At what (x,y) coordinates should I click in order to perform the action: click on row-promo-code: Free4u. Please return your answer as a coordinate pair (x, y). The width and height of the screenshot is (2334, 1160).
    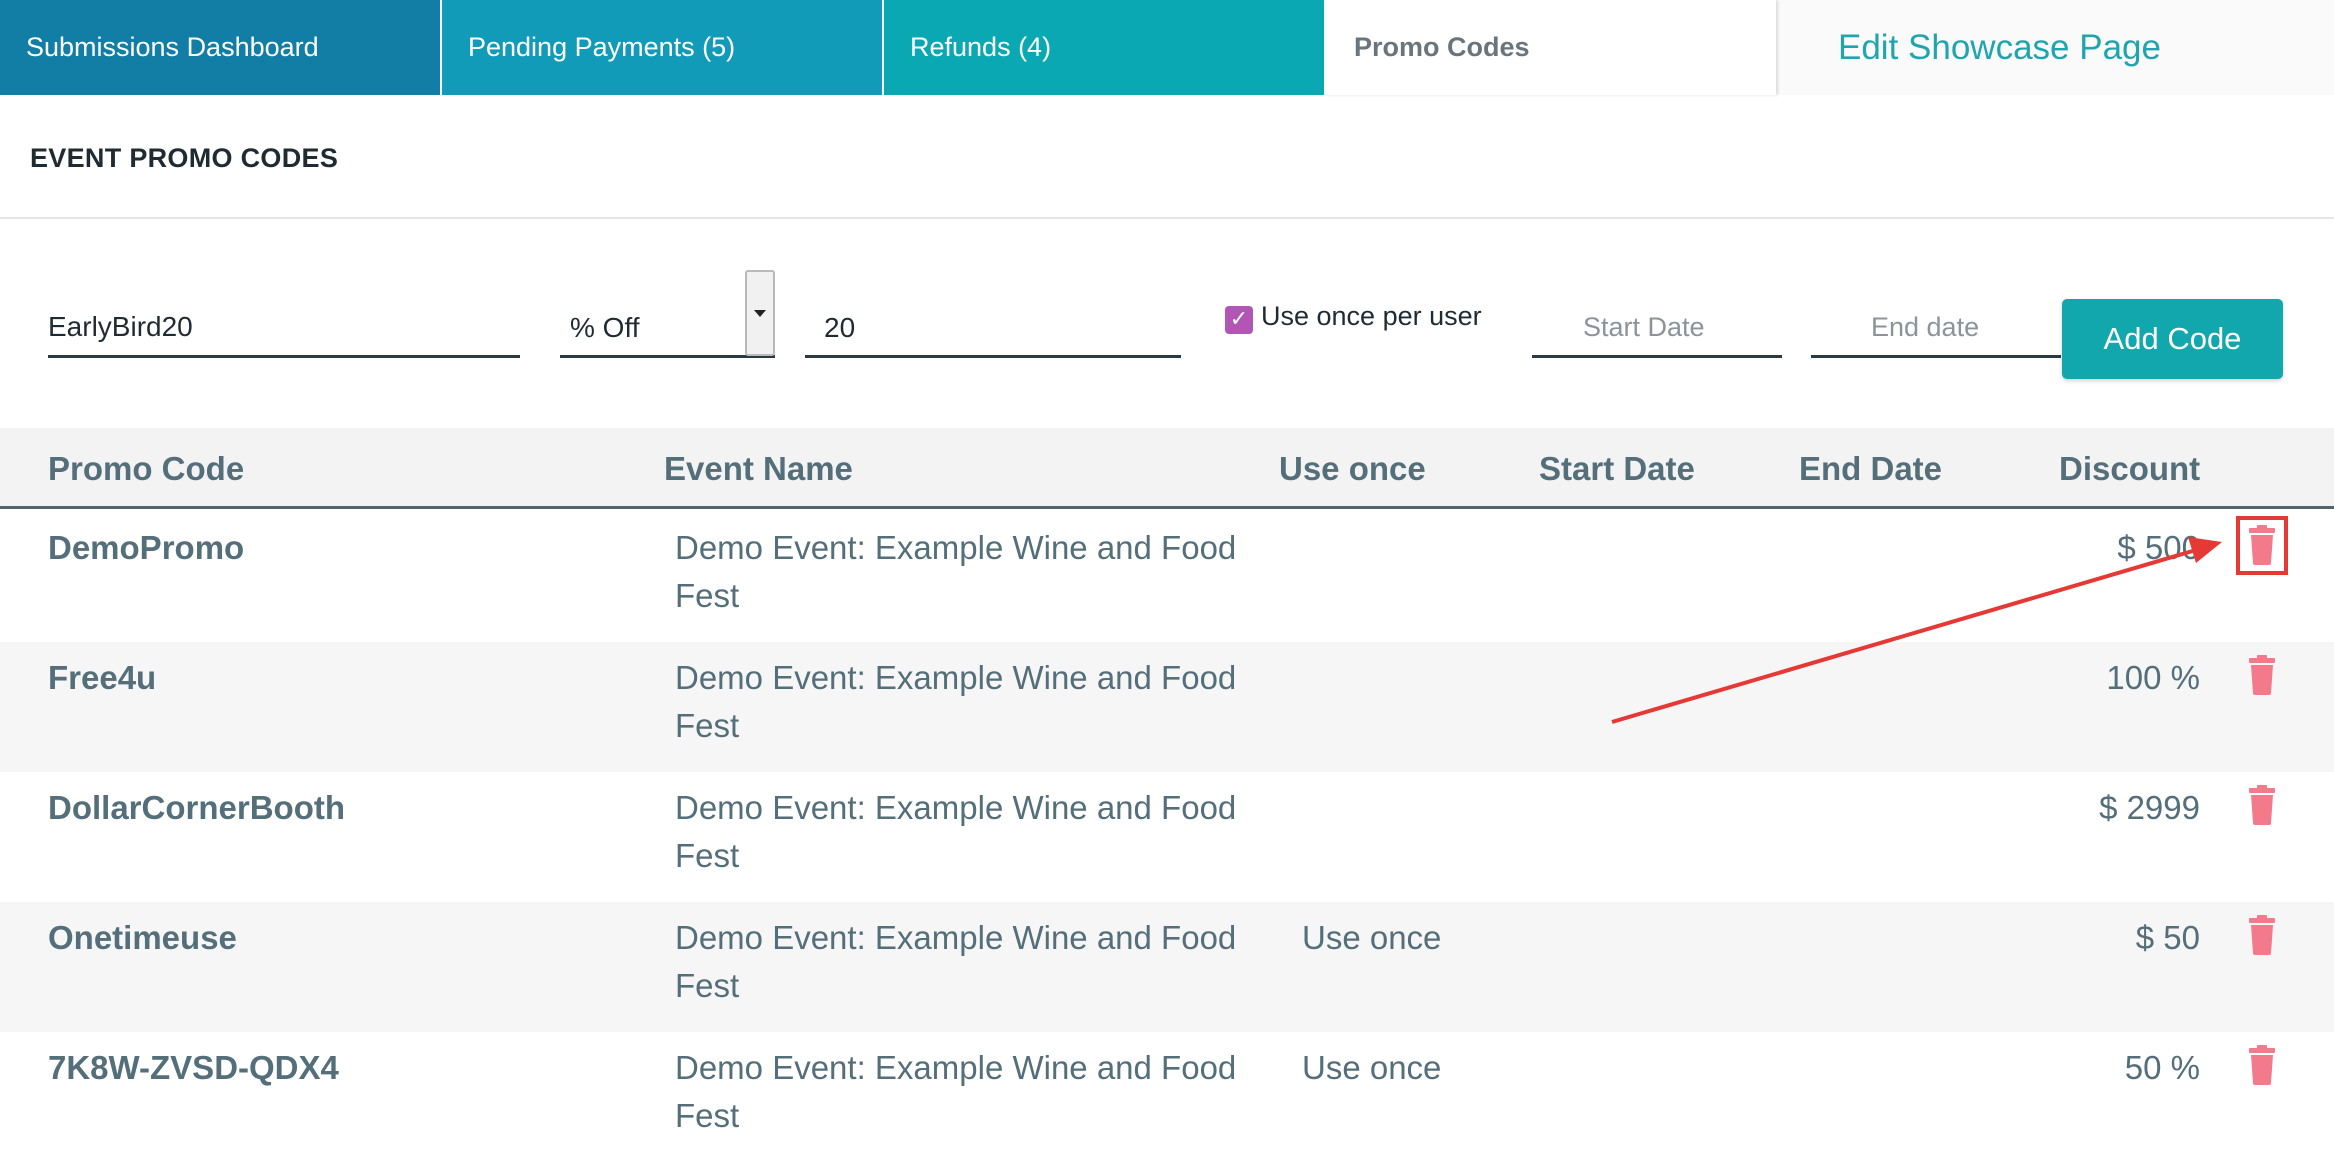
    Looking at the image, I should click on (102, 677).